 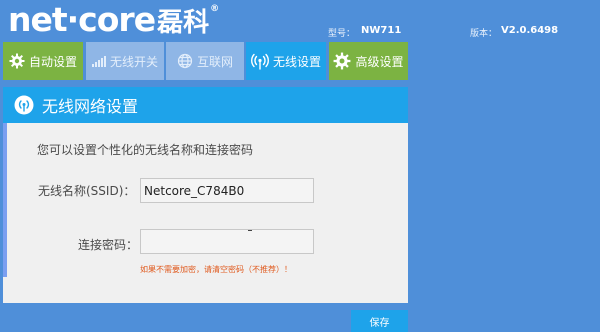 I want to click on model-value: NW711, so click(x=381, y=30).